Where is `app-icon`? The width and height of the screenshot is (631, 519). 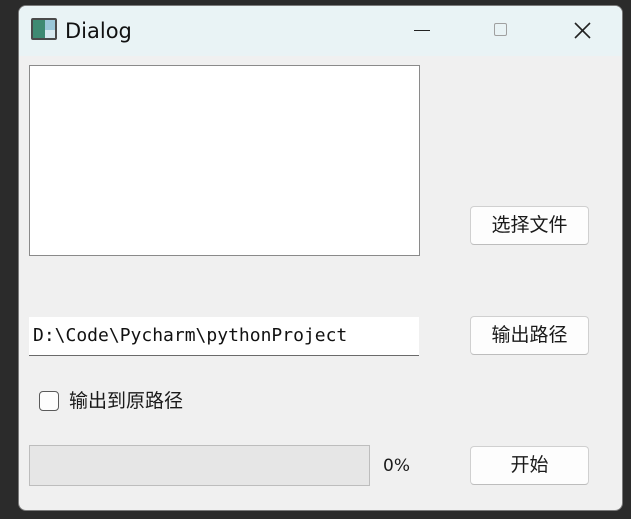
app-icon is located at coordinates (44, 29).